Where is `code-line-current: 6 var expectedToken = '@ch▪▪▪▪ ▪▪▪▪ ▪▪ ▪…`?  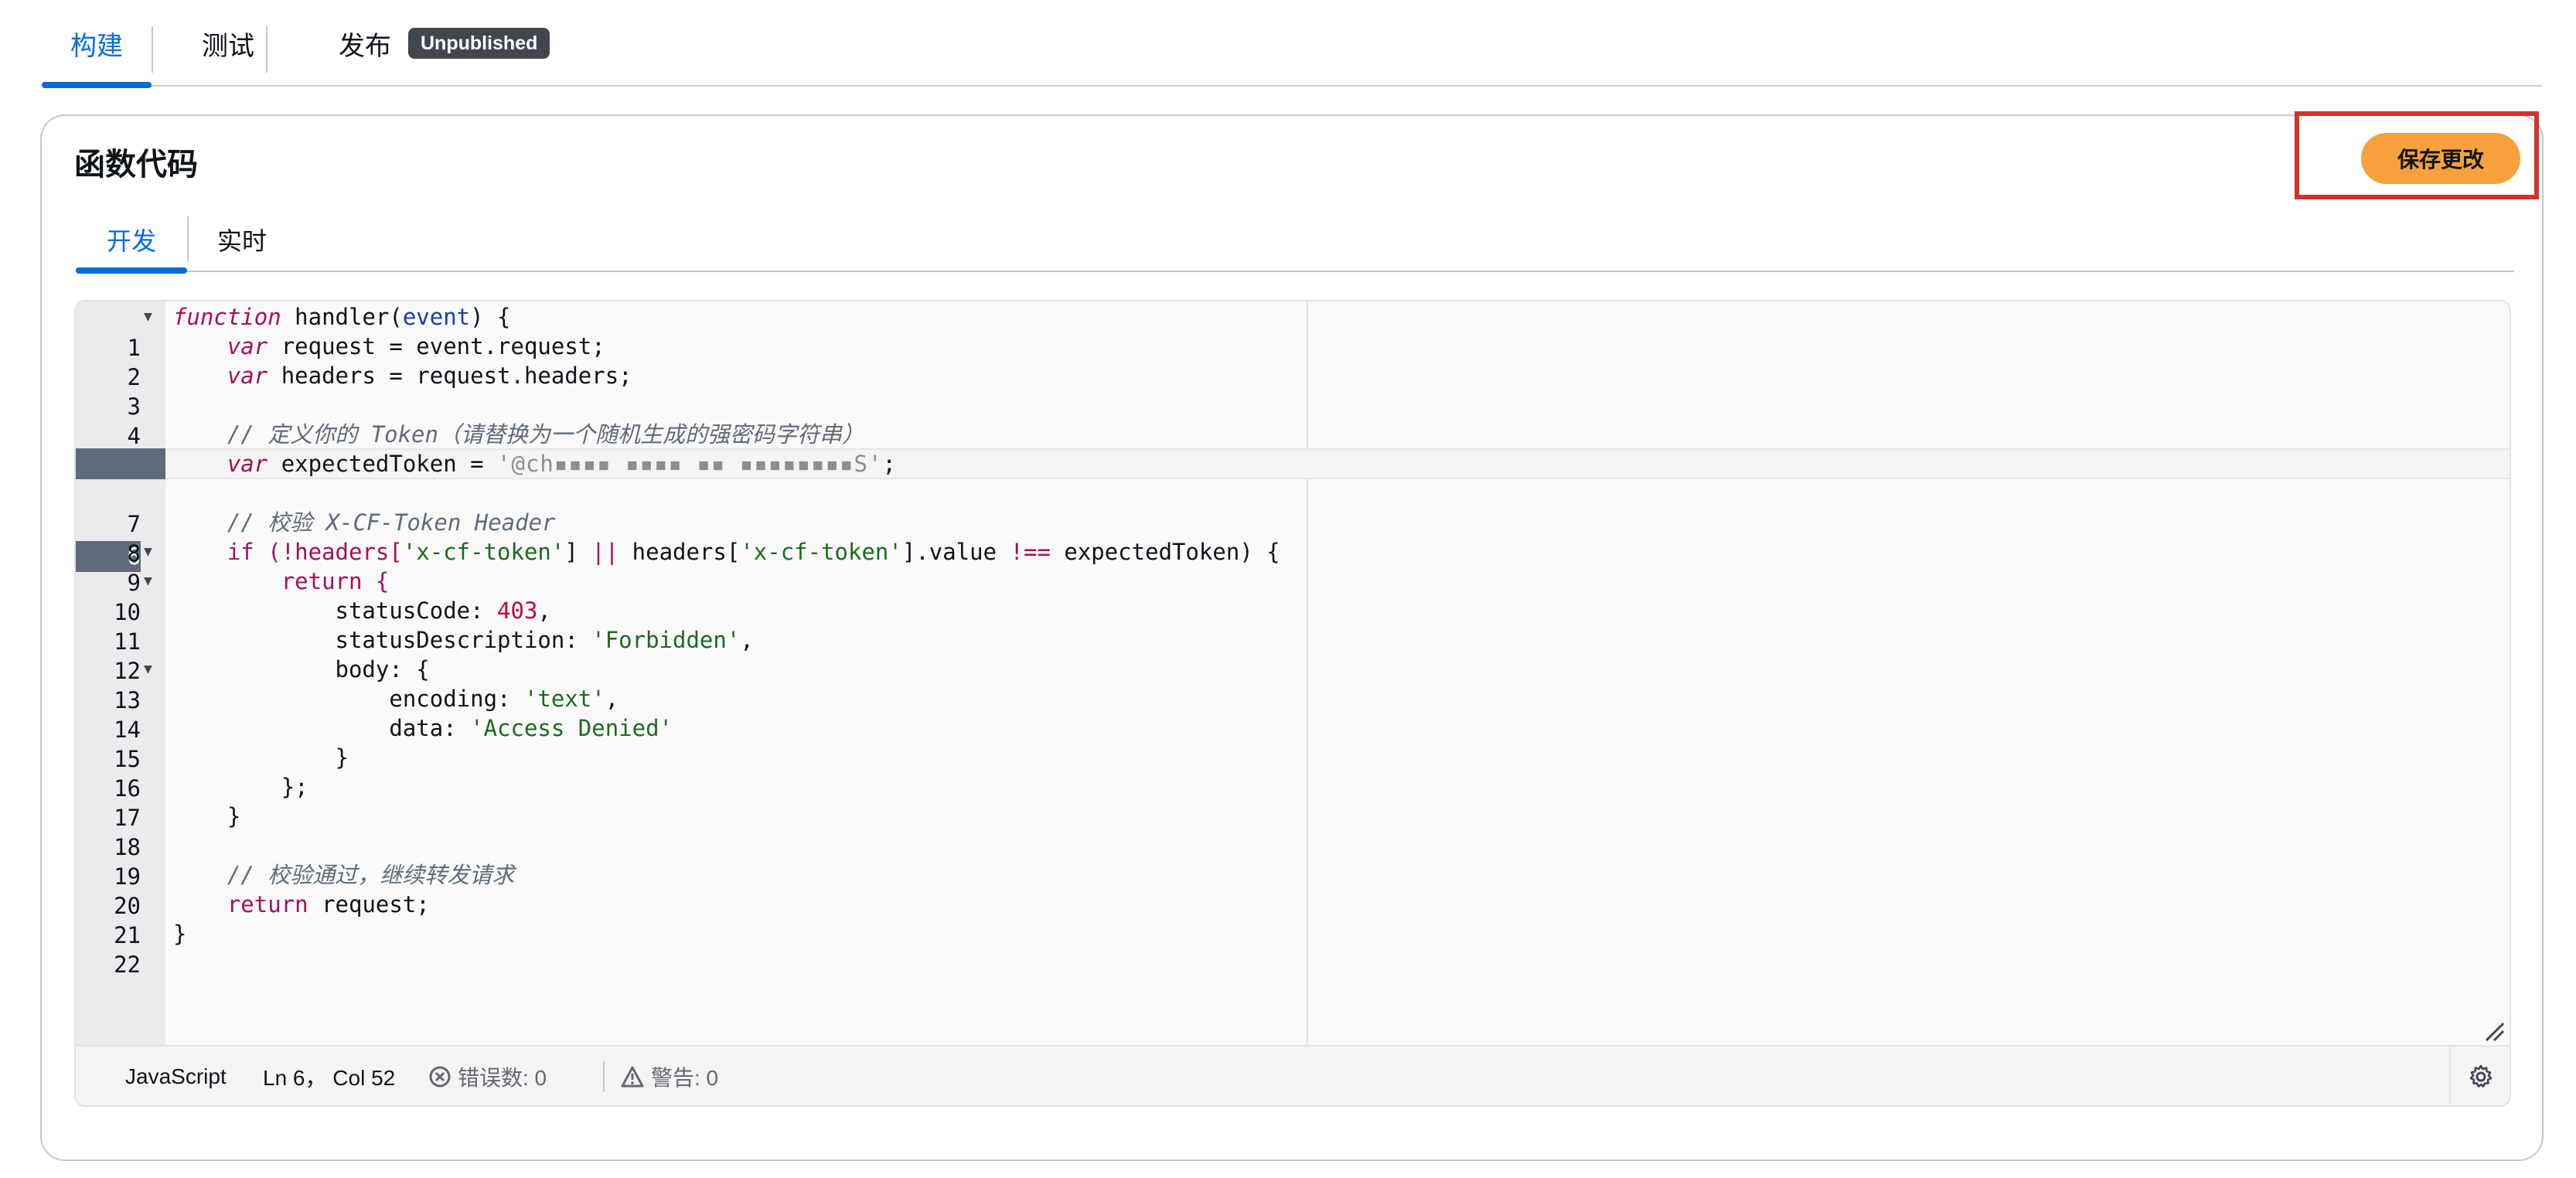 code-line-current: 6 var expectedToken = '@ch▪▪▪▪ ▪▪▪▪ ▪▪ ▪… is located at coordinates (1293, 510).